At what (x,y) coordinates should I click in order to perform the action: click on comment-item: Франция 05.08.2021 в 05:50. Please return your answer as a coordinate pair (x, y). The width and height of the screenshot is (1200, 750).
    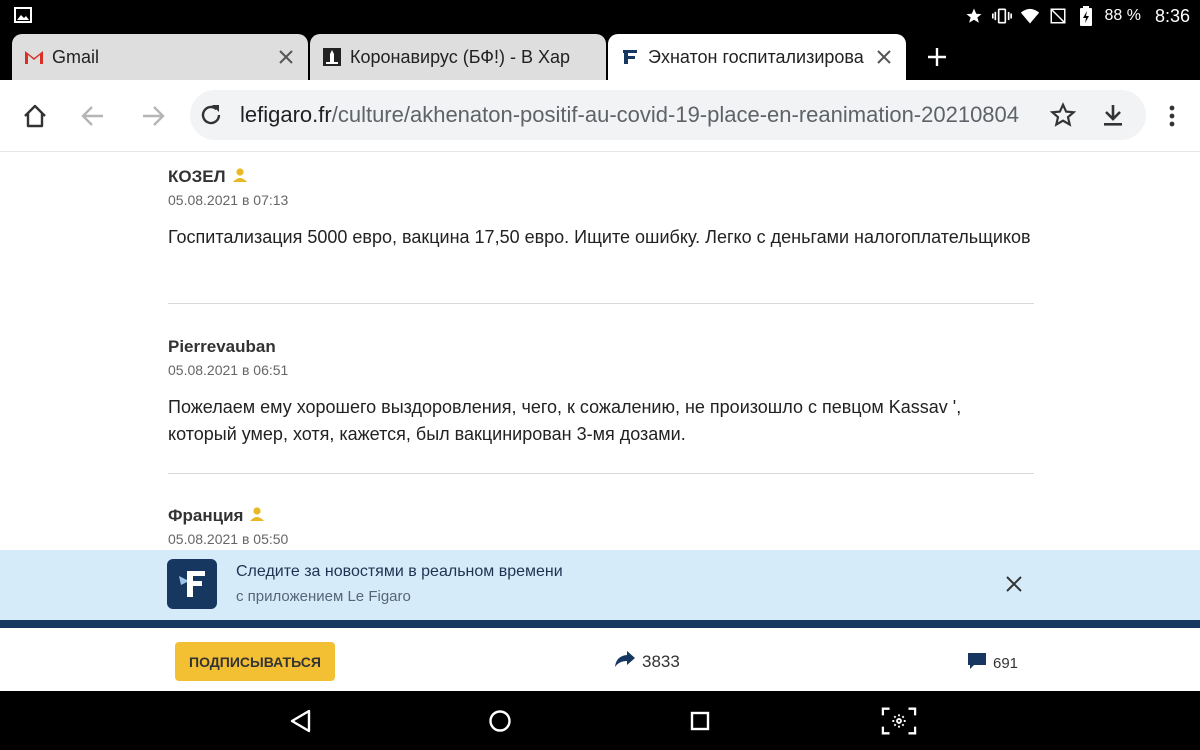
    Looking at the image, I should click on (601, 526).